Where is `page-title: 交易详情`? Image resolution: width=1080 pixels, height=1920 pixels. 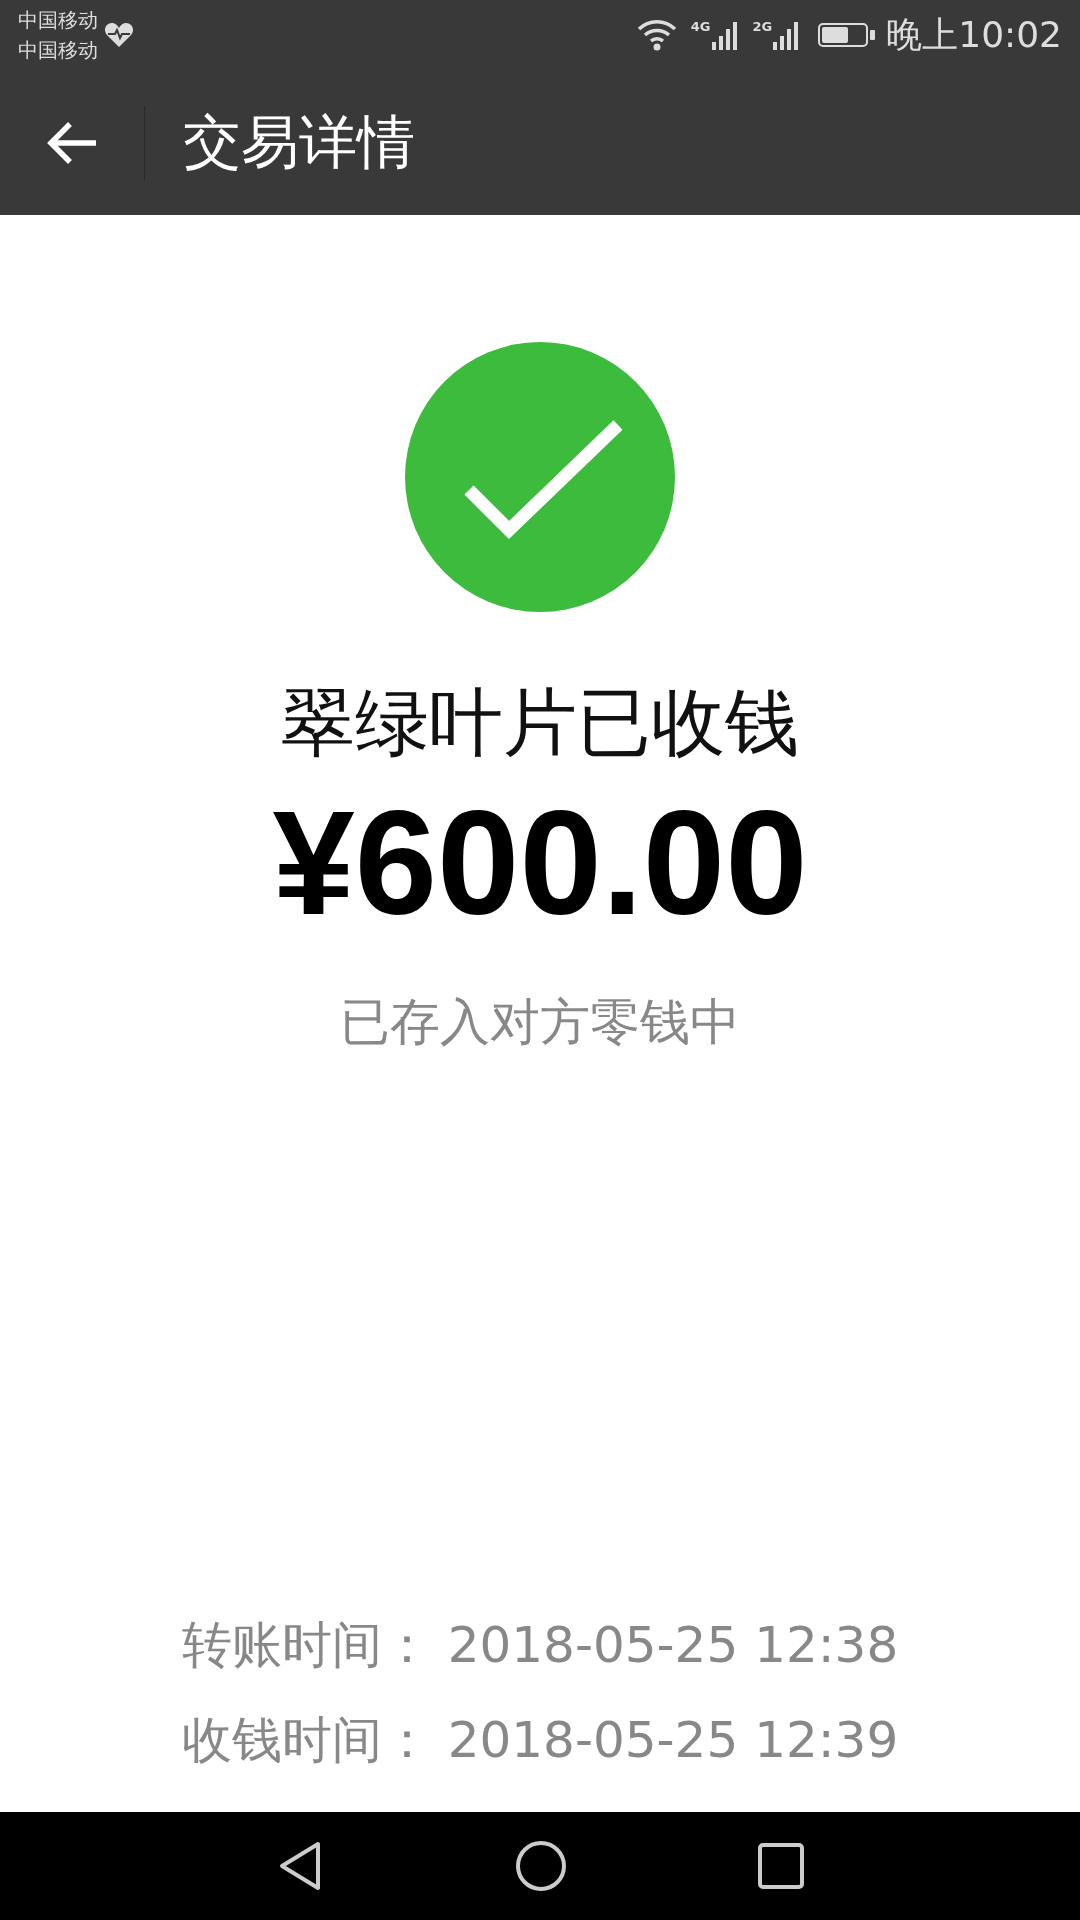
page-title: 交易详情 is located at coordinates (299, 142).